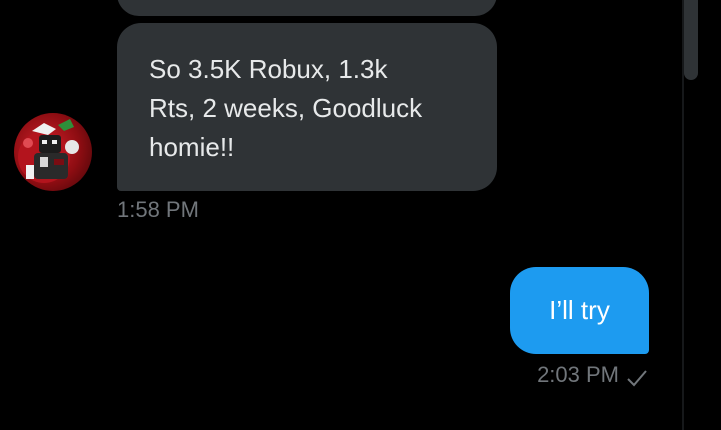 The width and height of the screenshot is (721, 430). I want to click on outgoing-message-bubble: I’ll try, so click(579, 310).